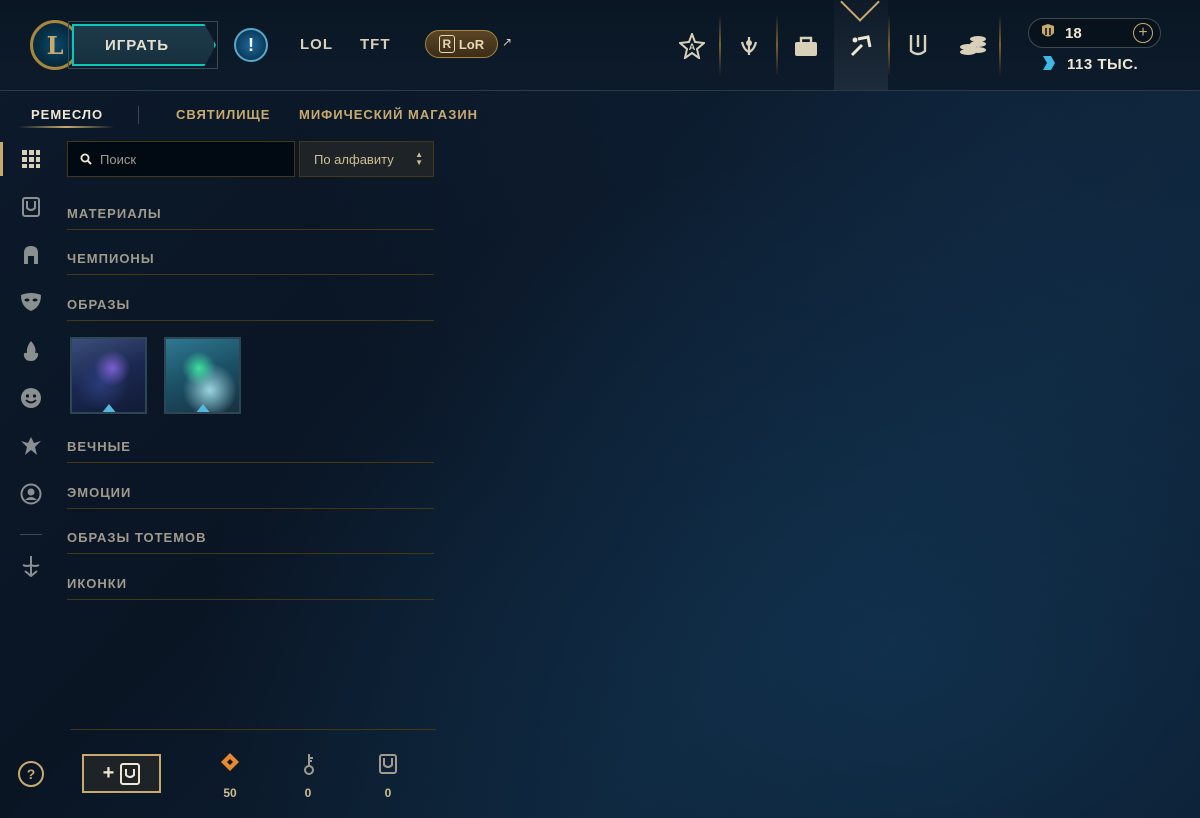 Image resolution: width=1200 pixels, height=818 pixels. Describe the element at coordinates (316, 44) in the screenshot. I see `tab-lol: LOL` at that location.